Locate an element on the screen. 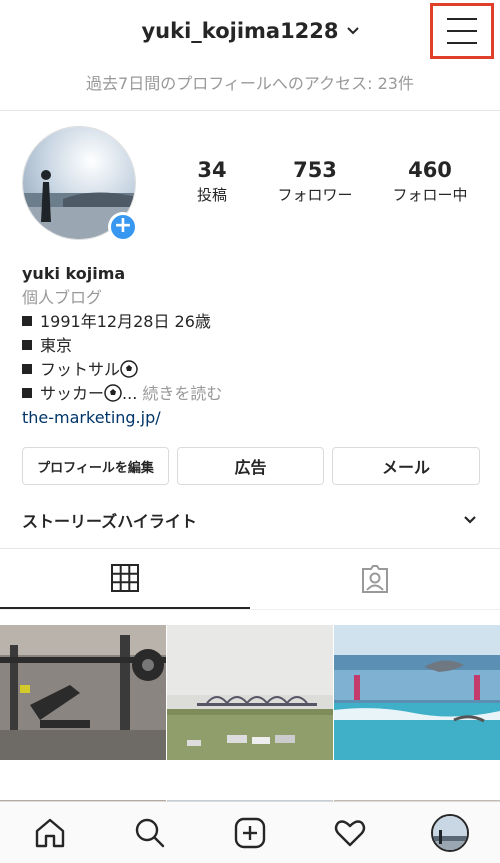 Image resolution: width=500 pixels, height=863 pixels. email-button: メール is located at coordinates (406, 466).